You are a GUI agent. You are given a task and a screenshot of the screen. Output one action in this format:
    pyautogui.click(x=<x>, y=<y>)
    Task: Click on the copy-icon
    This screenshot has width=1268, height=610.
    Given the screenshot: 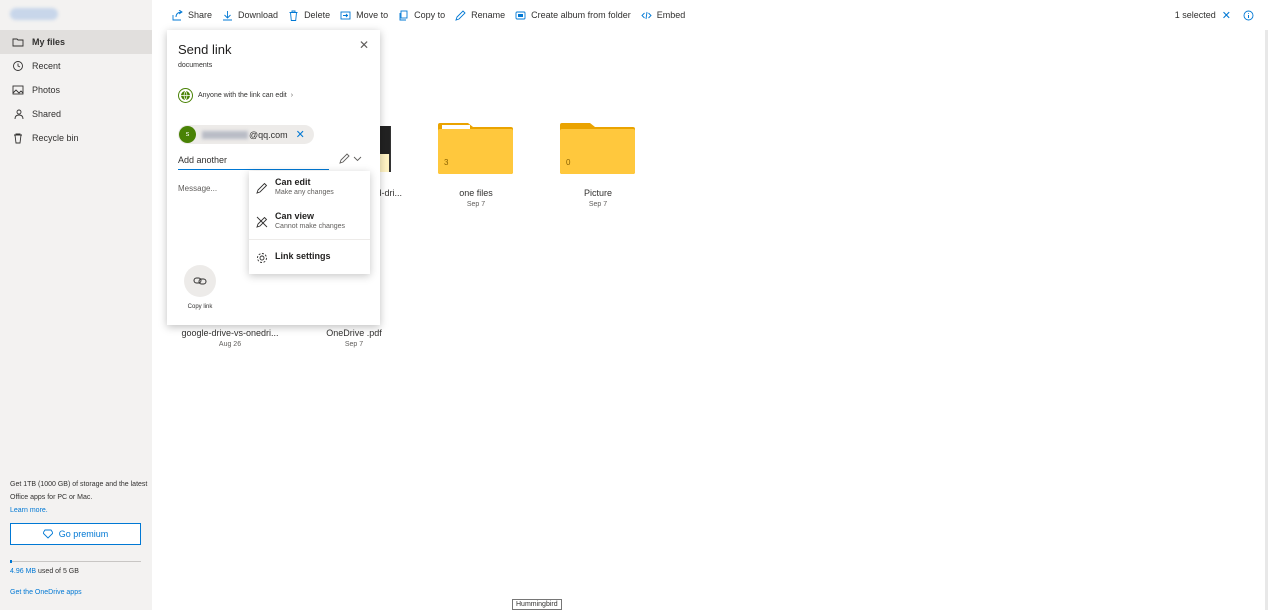 What is the action you would take?
    pyautogui.click(x=403, y=15)
    